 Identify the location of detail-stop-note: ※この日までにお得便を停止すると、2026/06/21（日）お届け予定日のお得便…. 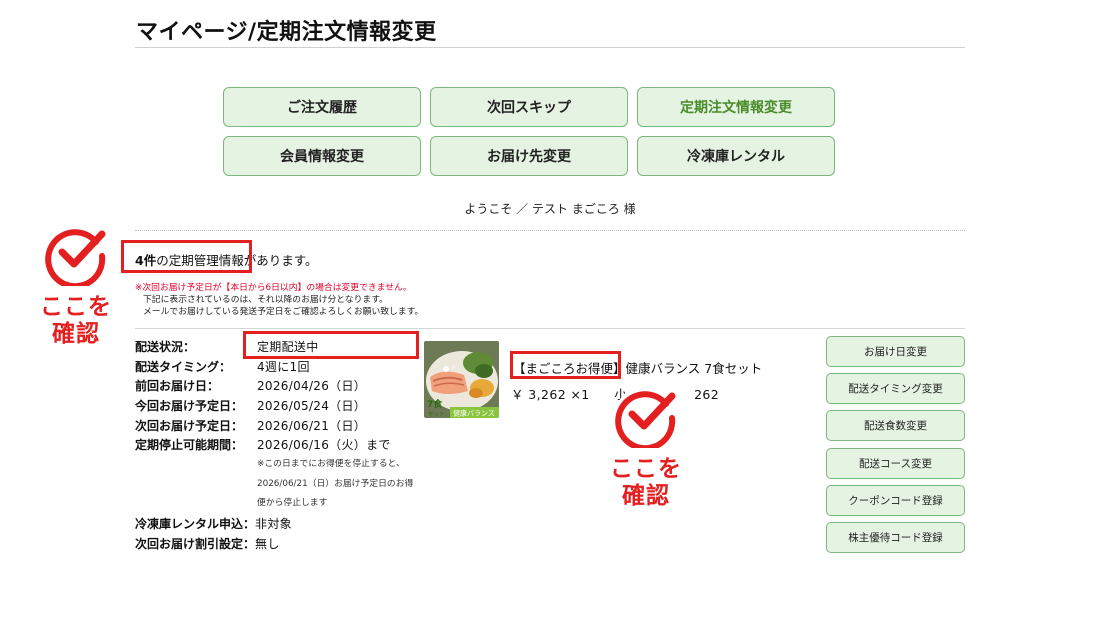
(335, 483).